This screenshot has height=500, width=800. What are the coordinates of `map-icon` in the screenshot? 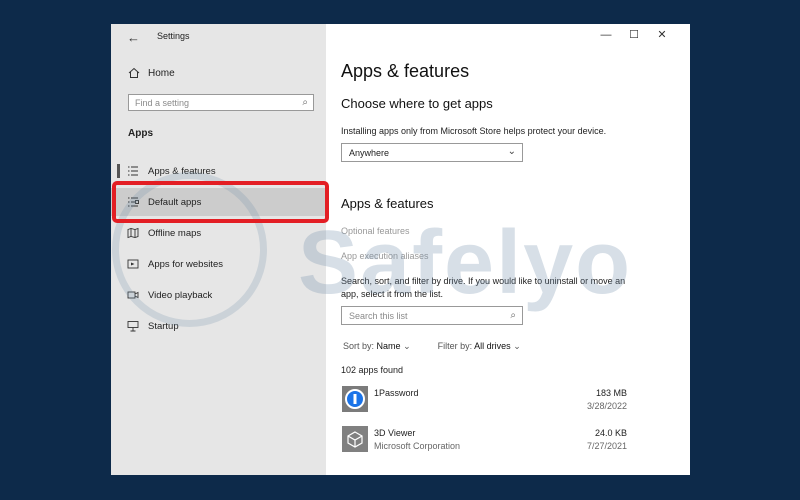 It's located at (133, 233).